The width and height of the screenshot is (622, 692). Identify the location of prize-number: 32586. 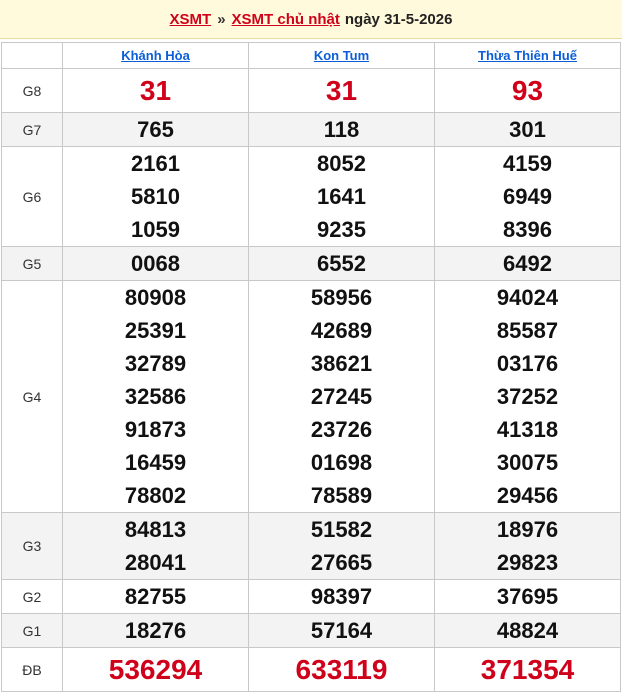
(155, 396).